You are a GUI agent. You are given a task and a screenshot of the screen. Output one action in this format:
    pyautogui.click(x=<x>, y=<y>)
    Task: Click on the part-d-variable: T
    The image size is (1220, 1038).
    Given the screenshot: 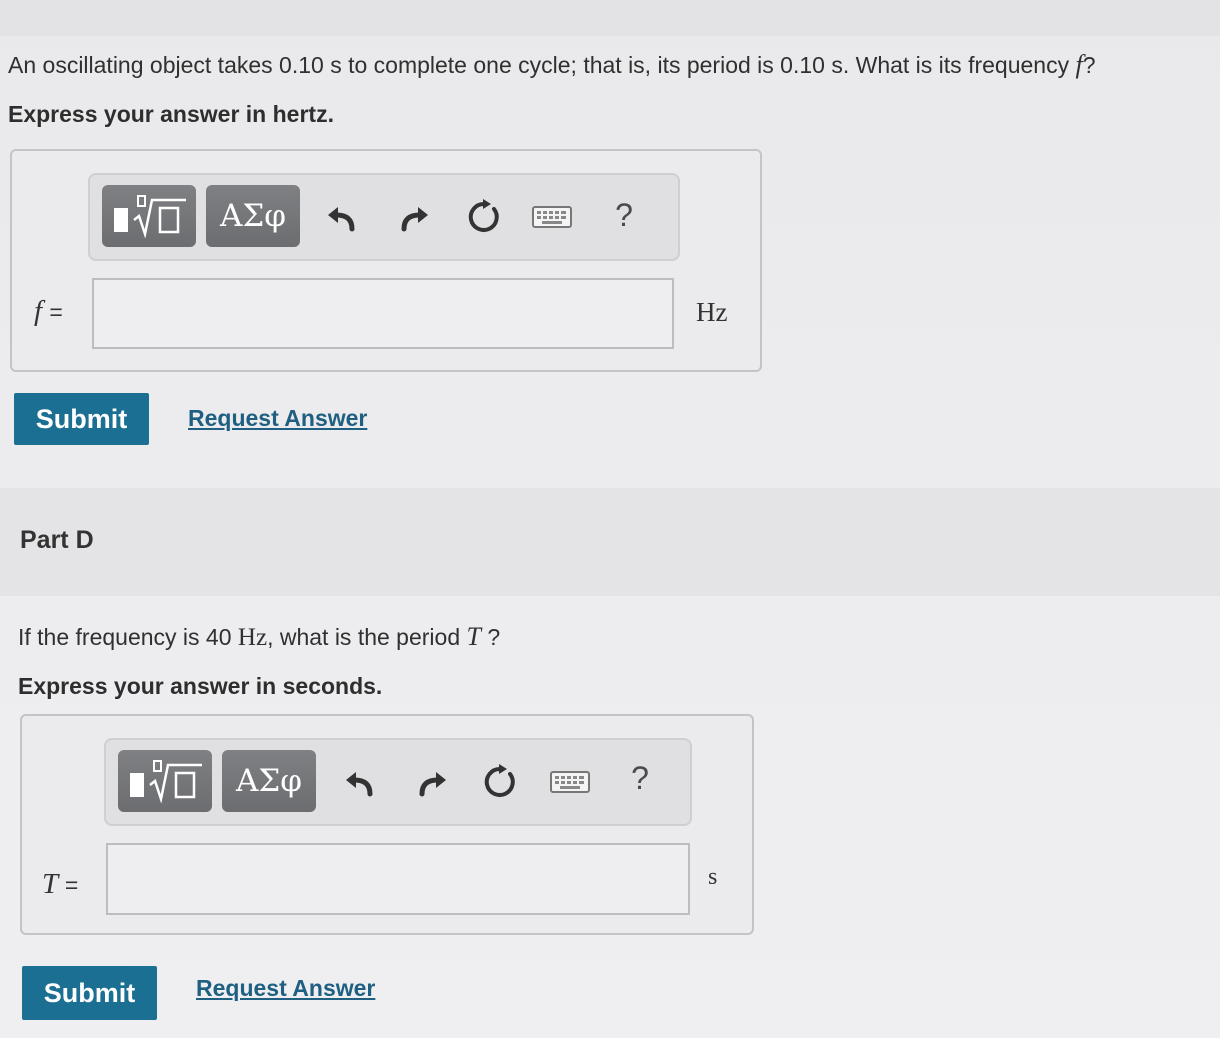 What is the action you would take?
    pyautogui.click(x=50, y=884)
    